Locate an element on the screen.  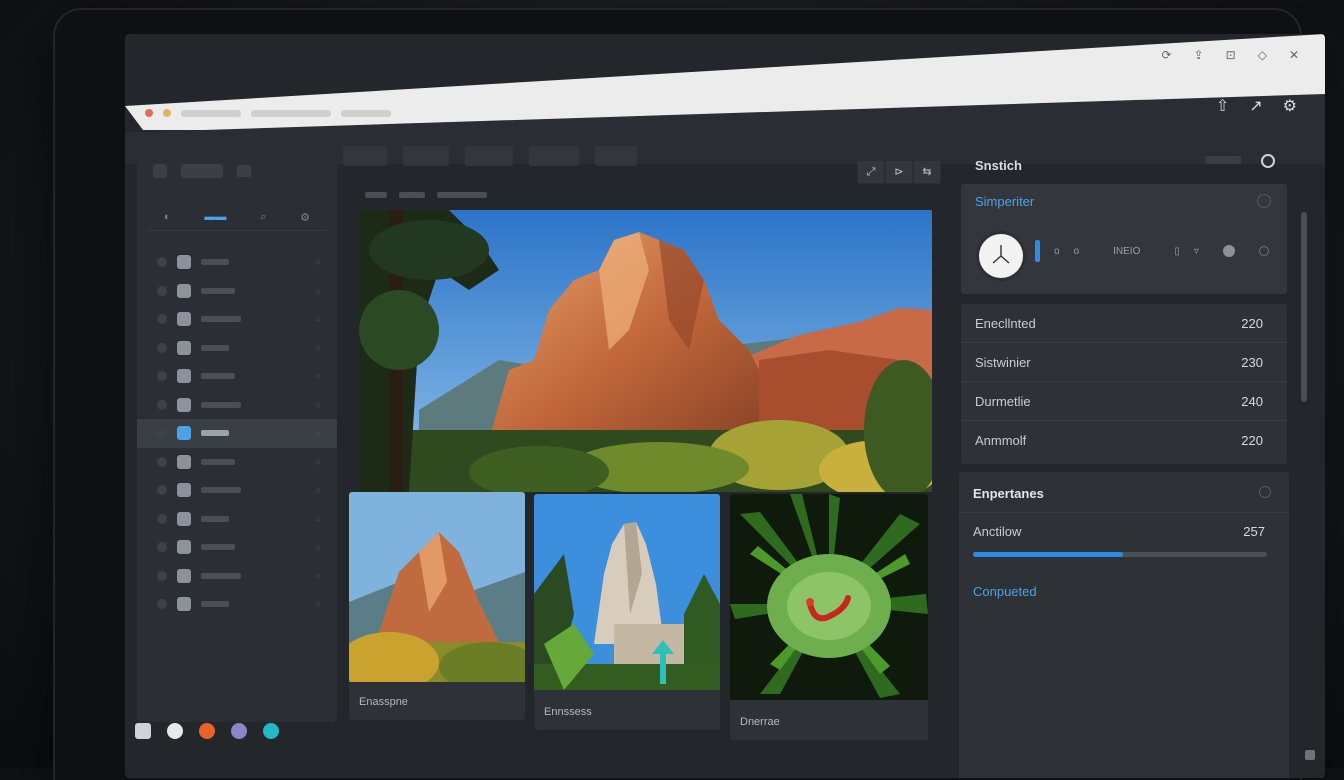
progress-value: 257 is located at coordinates (1254, 531).